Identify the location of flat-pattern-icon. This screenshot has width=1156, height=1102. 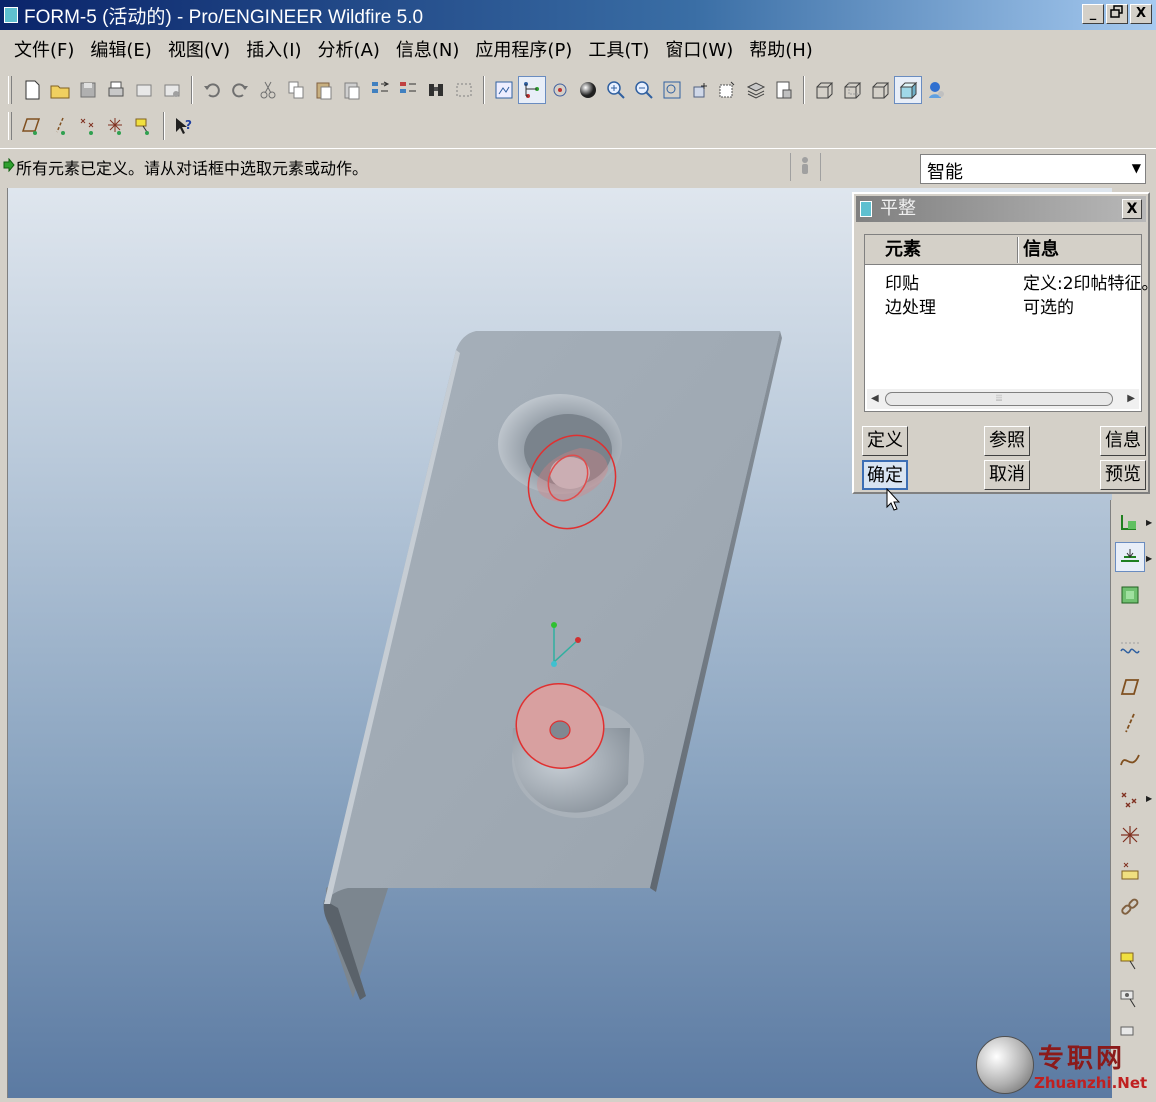
(1130, 595).